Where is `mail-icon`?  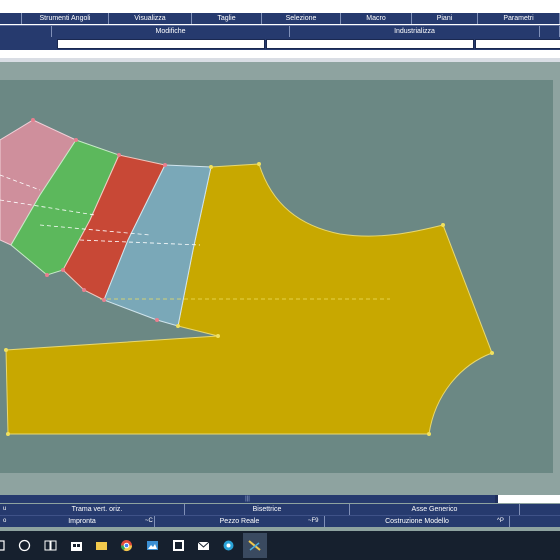 mail-icon is located at coordinates (203, 545).